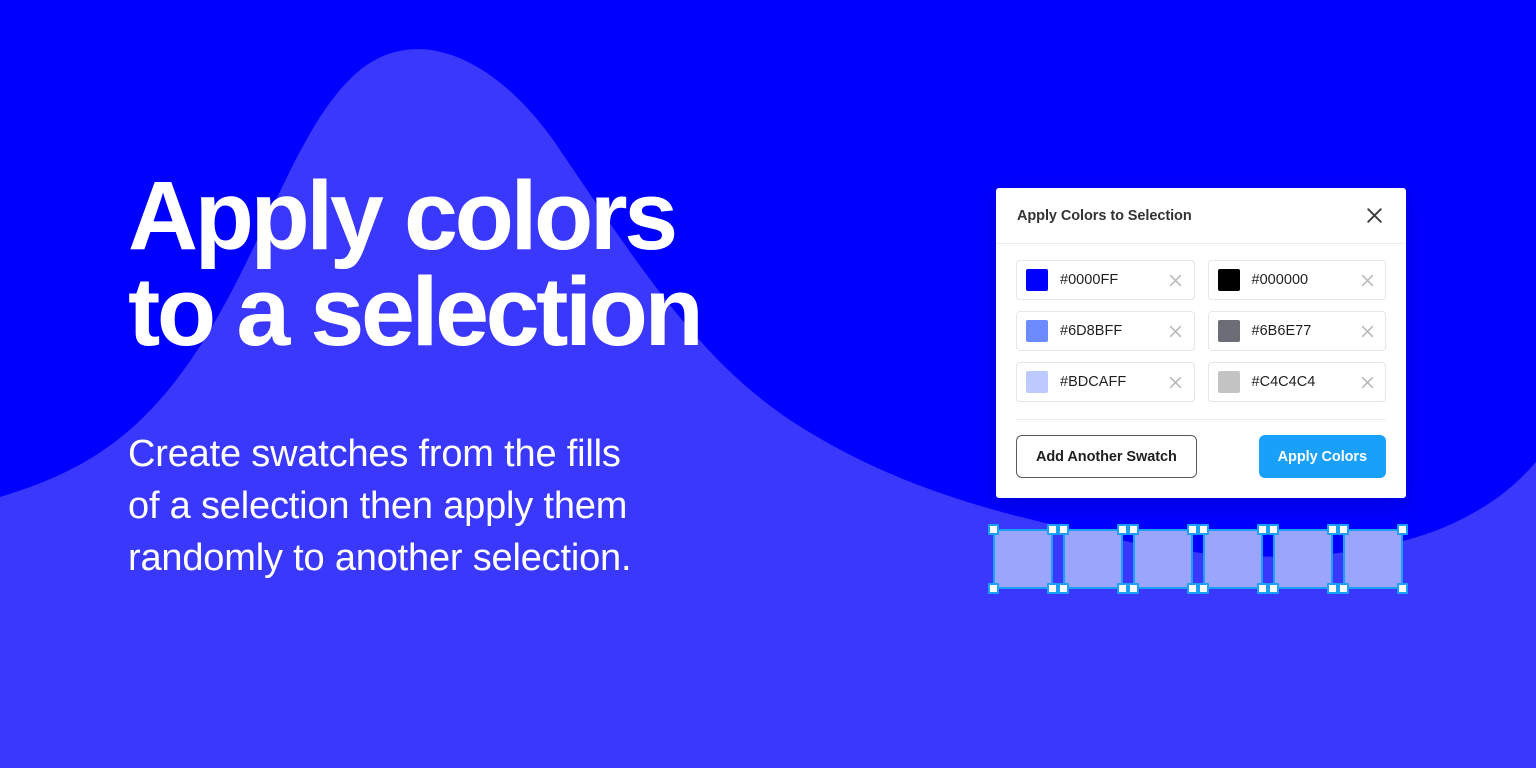  What do you see at coordinates (1091, 331) in the screenshot?
I see `swatch-hex-label: #6D8BFF` at bounding box center [1091, 331].